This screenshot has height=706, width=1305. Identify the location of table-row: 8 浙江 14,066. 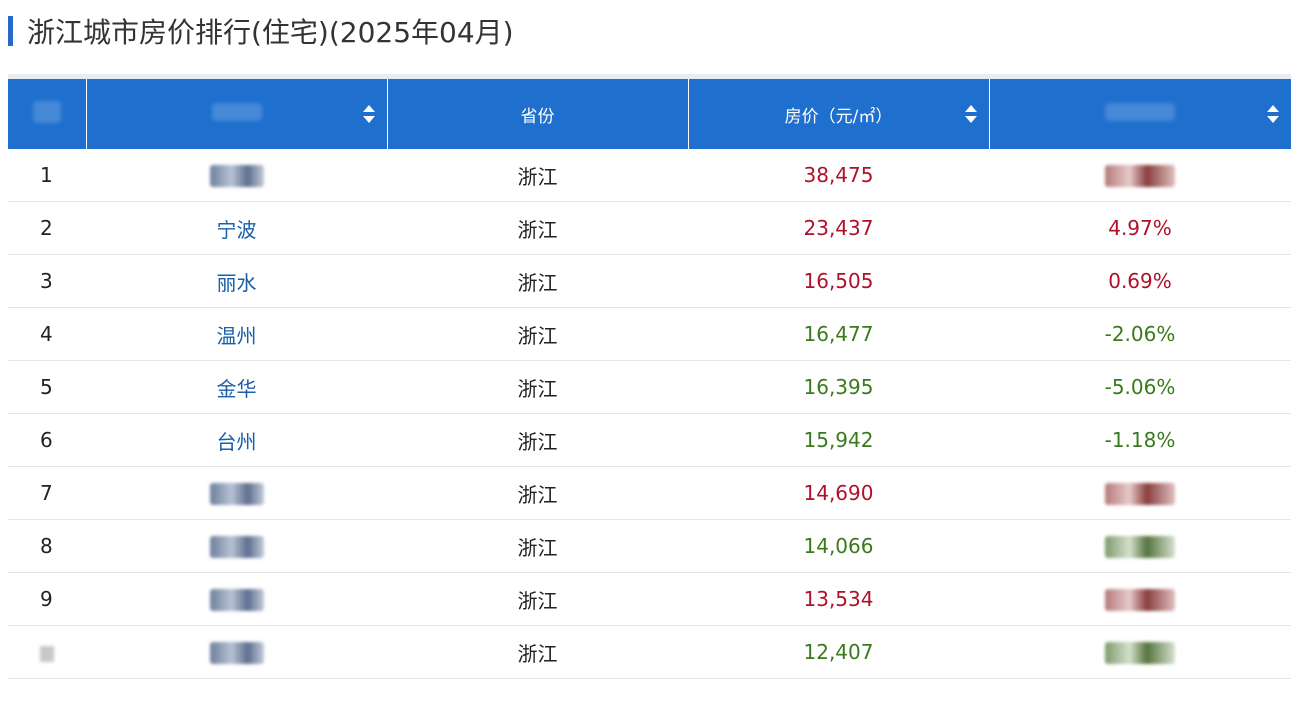
(649, 546).